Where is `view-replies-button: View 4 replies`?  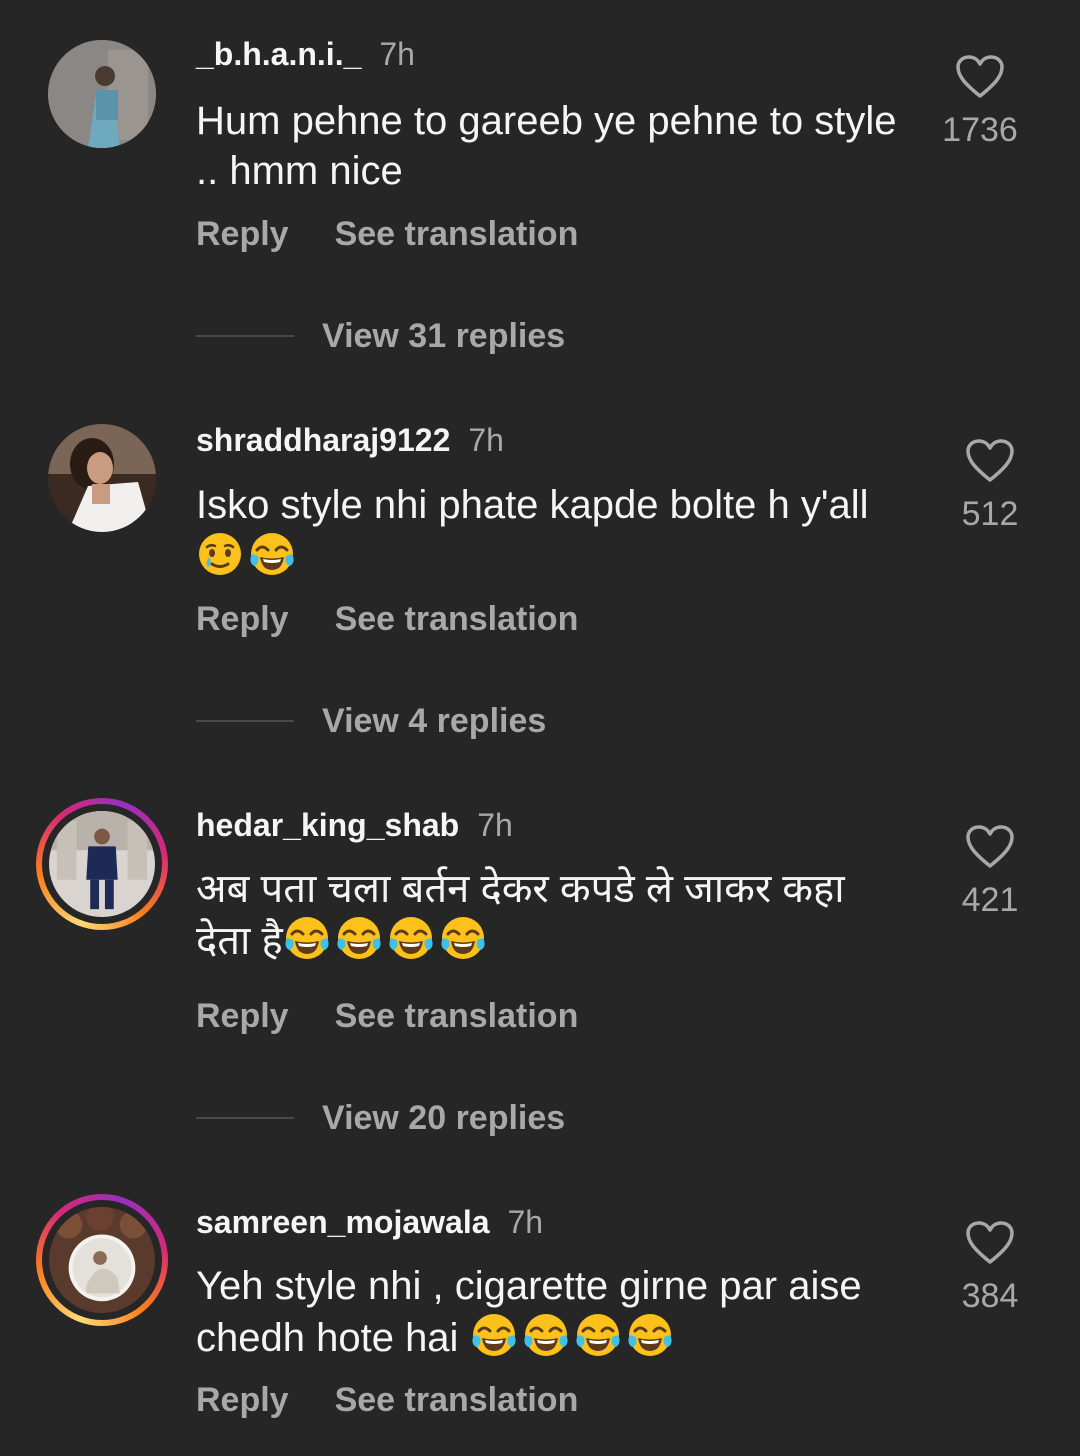 view-replies-button: View 4 replies is located at coordinates (371, 721).